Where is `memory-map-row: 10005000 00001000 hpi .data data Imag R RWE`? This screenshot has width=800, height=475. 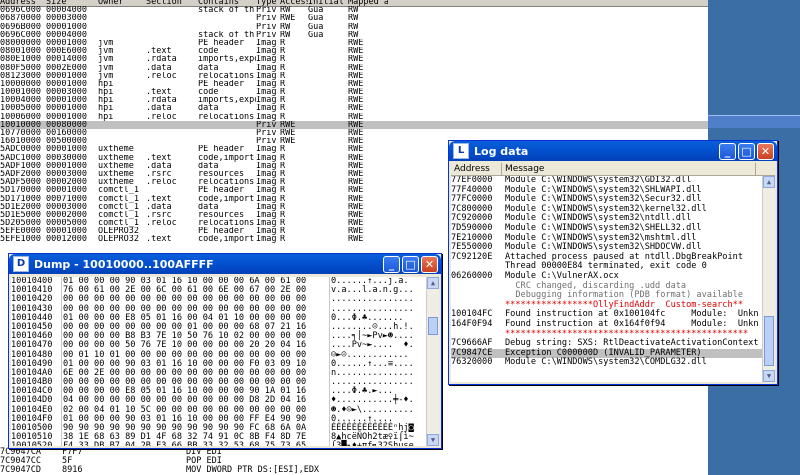 memory-map-row: 10005000 00001000 hpi .data data Imag R RWE is located at coordinates (354, 108).